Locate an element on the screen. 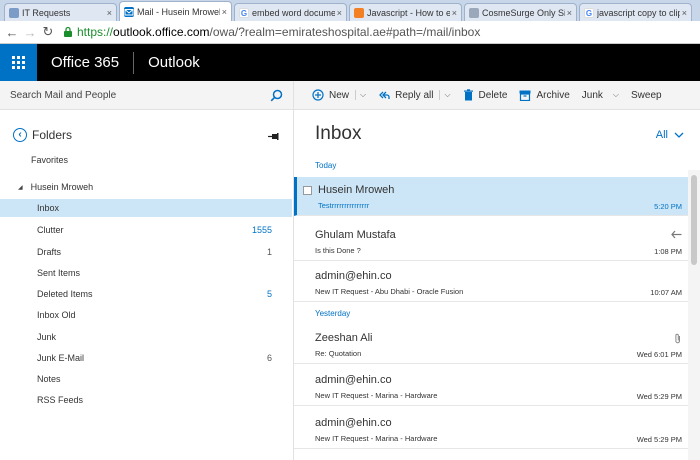 The height and width of the screenshot is (460, 700). browser-tab-javascript-how: Javascript - How to e × is located at coordinates (405, 12).